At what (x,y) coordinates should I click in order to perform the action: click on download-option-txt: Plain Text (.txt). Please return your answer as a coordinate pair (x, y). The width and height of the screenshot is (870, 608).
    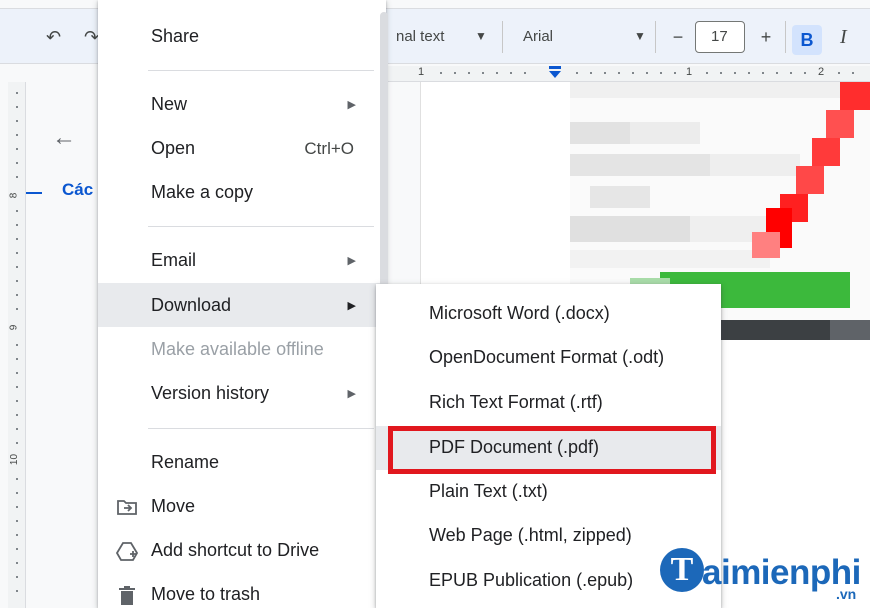
    Looking at the image, I should click on (548, 492).